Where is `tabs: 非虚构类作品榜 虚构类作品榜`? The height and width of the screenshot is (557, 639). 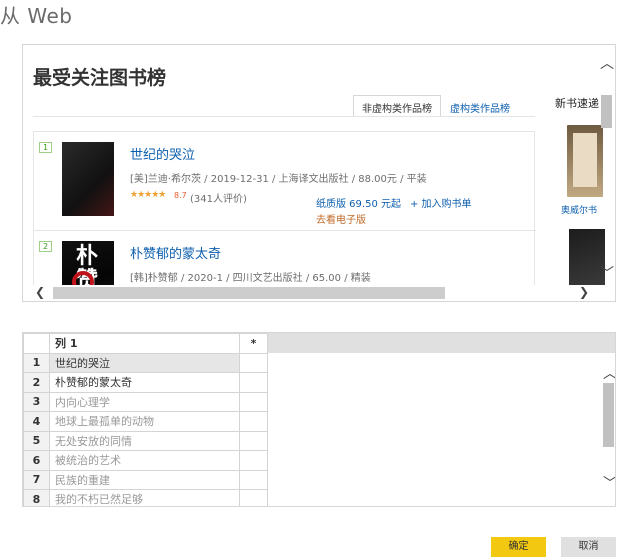 tabs: 非虚构类作品榜 虚构类作品榜 is located at coordinates (436, 106).